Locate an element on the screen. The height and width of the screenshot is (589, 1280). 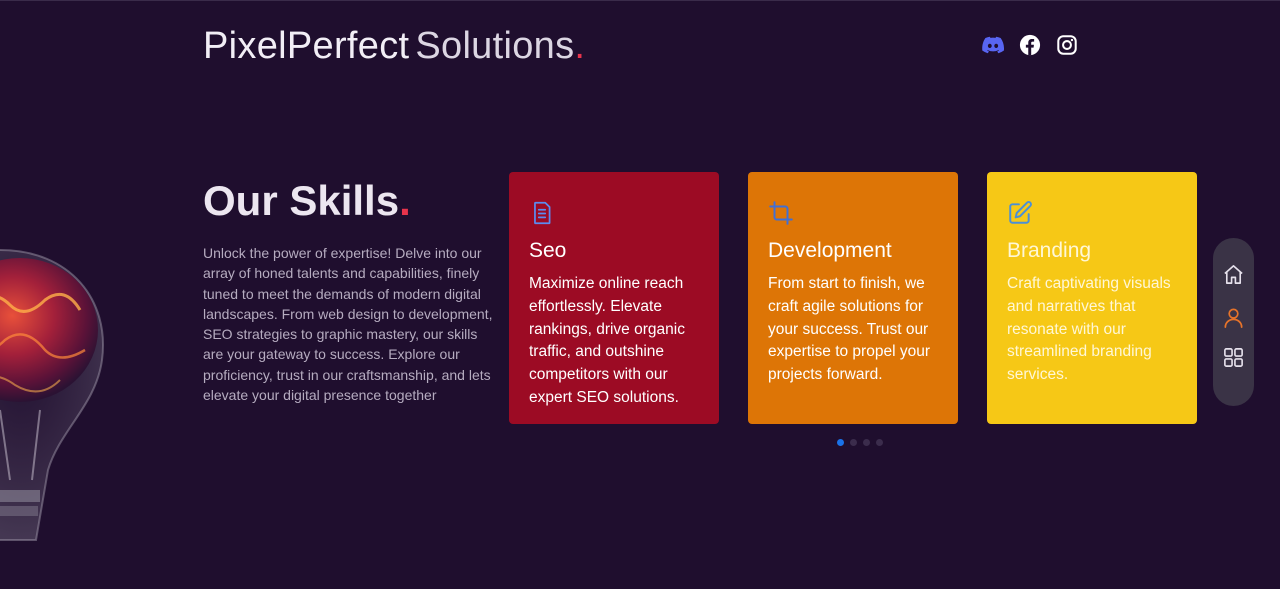
section-title: Our Skills. is located at coordinates (307, 201).